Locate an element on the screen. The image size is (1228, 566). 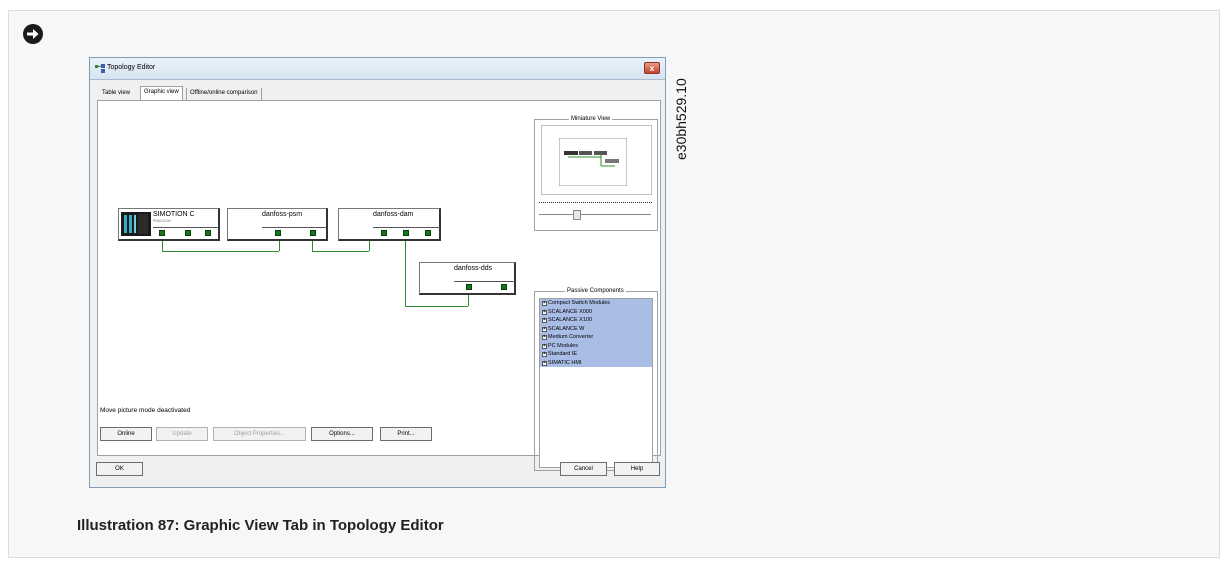
arrow-right-circle-icon is located at coordinates (33, 34).